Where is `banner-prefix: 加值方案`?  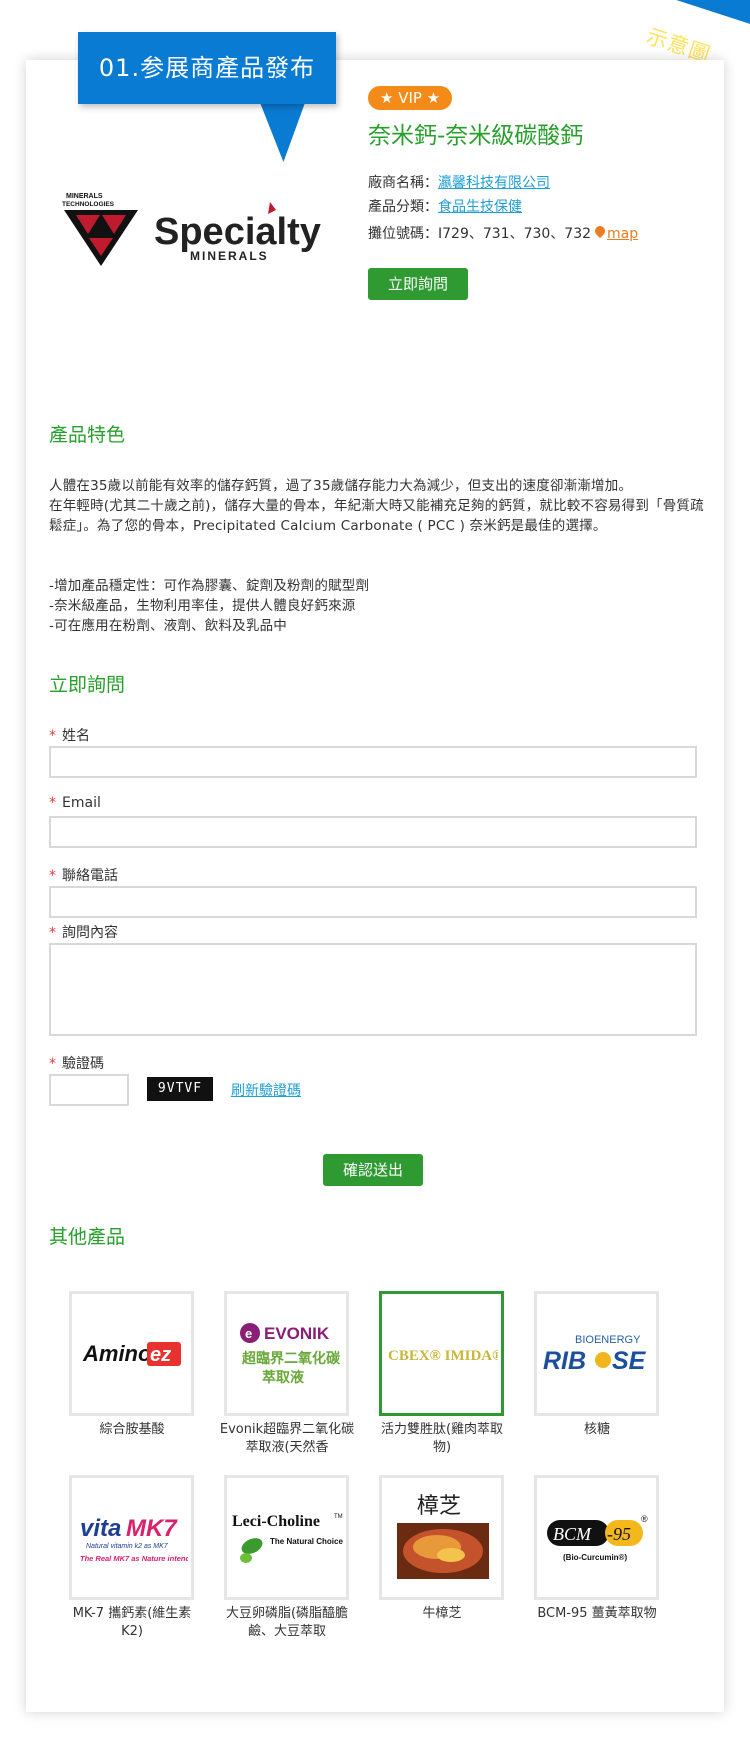 banner-prefix: 加值方案 is located at coordinates (605, 23).